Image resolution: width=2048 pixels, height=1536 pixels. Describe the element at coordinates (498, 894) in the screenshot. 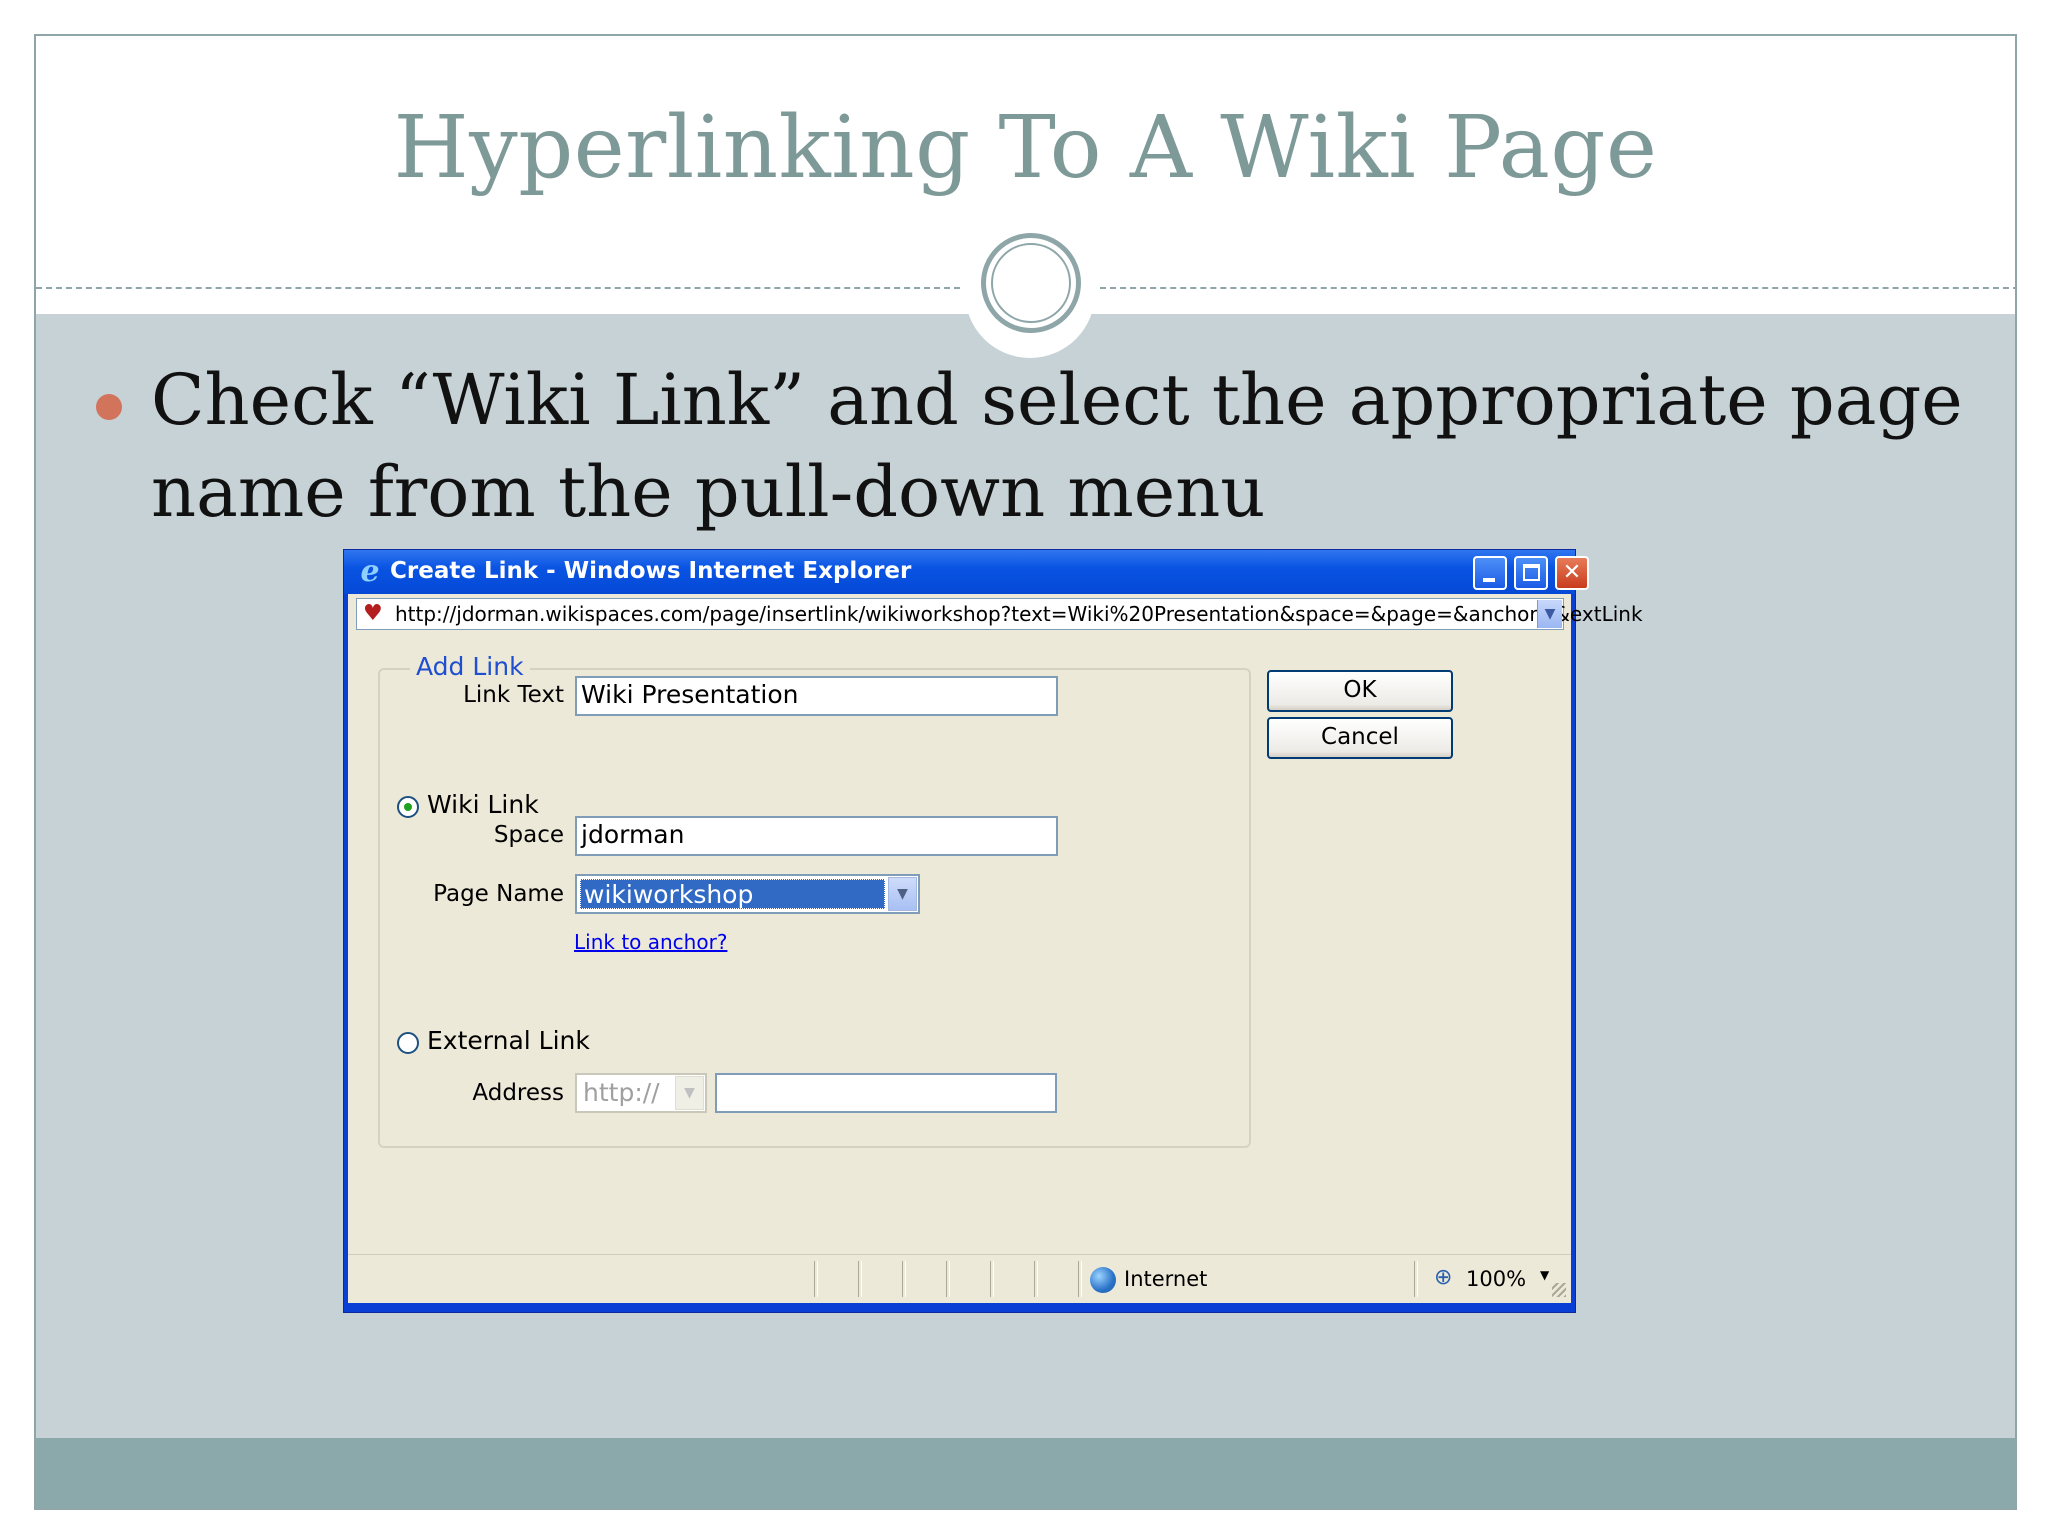

I see `page-name-label: Page Name` at that location.